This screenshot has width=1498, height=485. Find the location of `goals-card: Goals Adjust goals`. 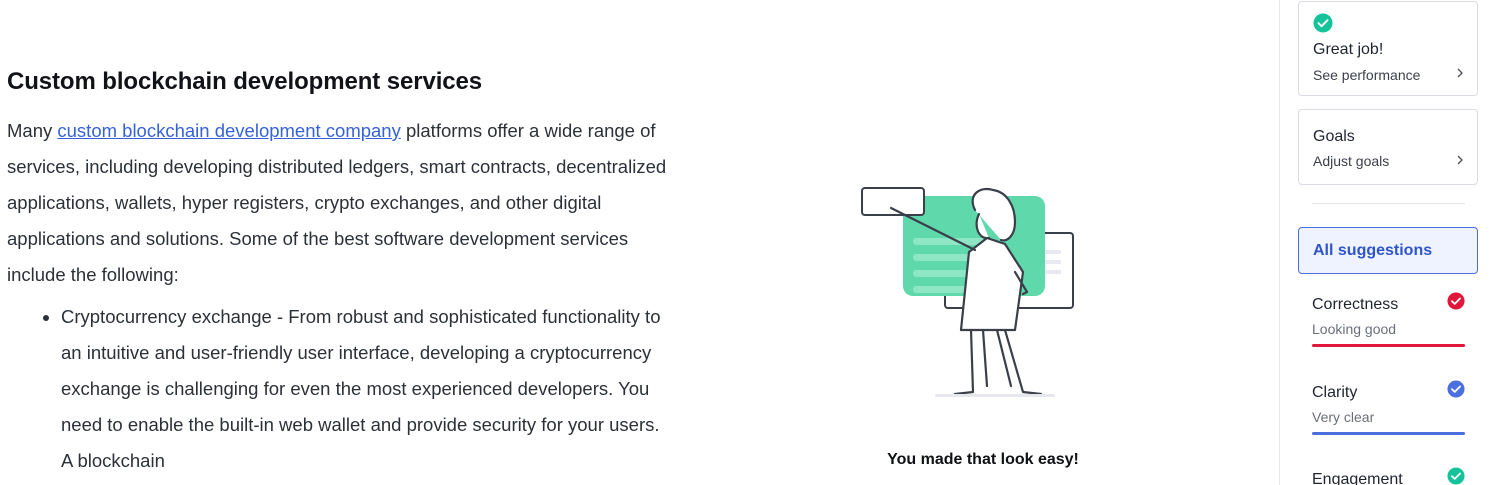

goals-card: Goals Adjust goals is located at coordinates (1388, 147).